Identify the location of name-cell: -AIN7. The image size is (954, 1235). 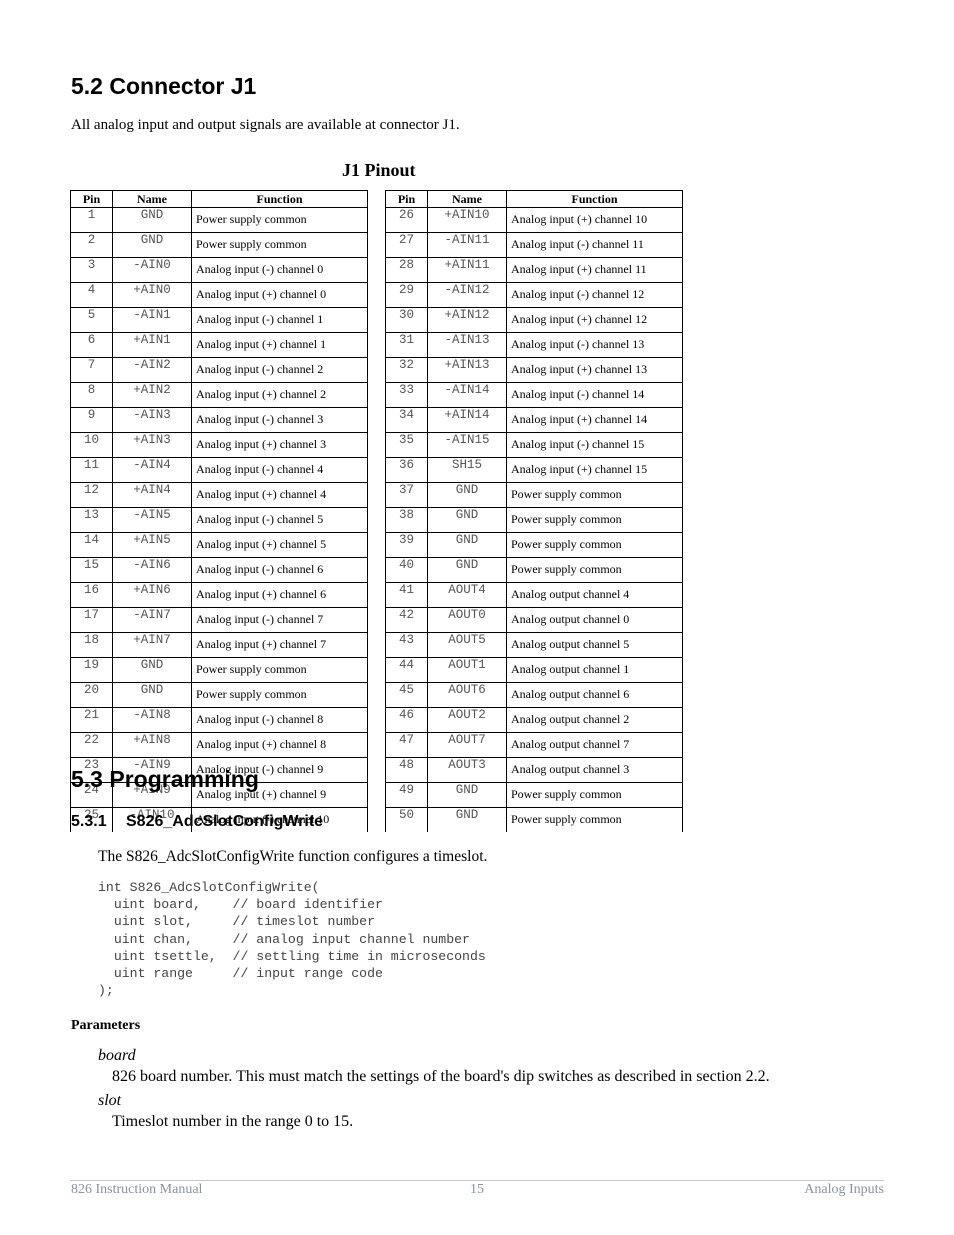
(152, 620).